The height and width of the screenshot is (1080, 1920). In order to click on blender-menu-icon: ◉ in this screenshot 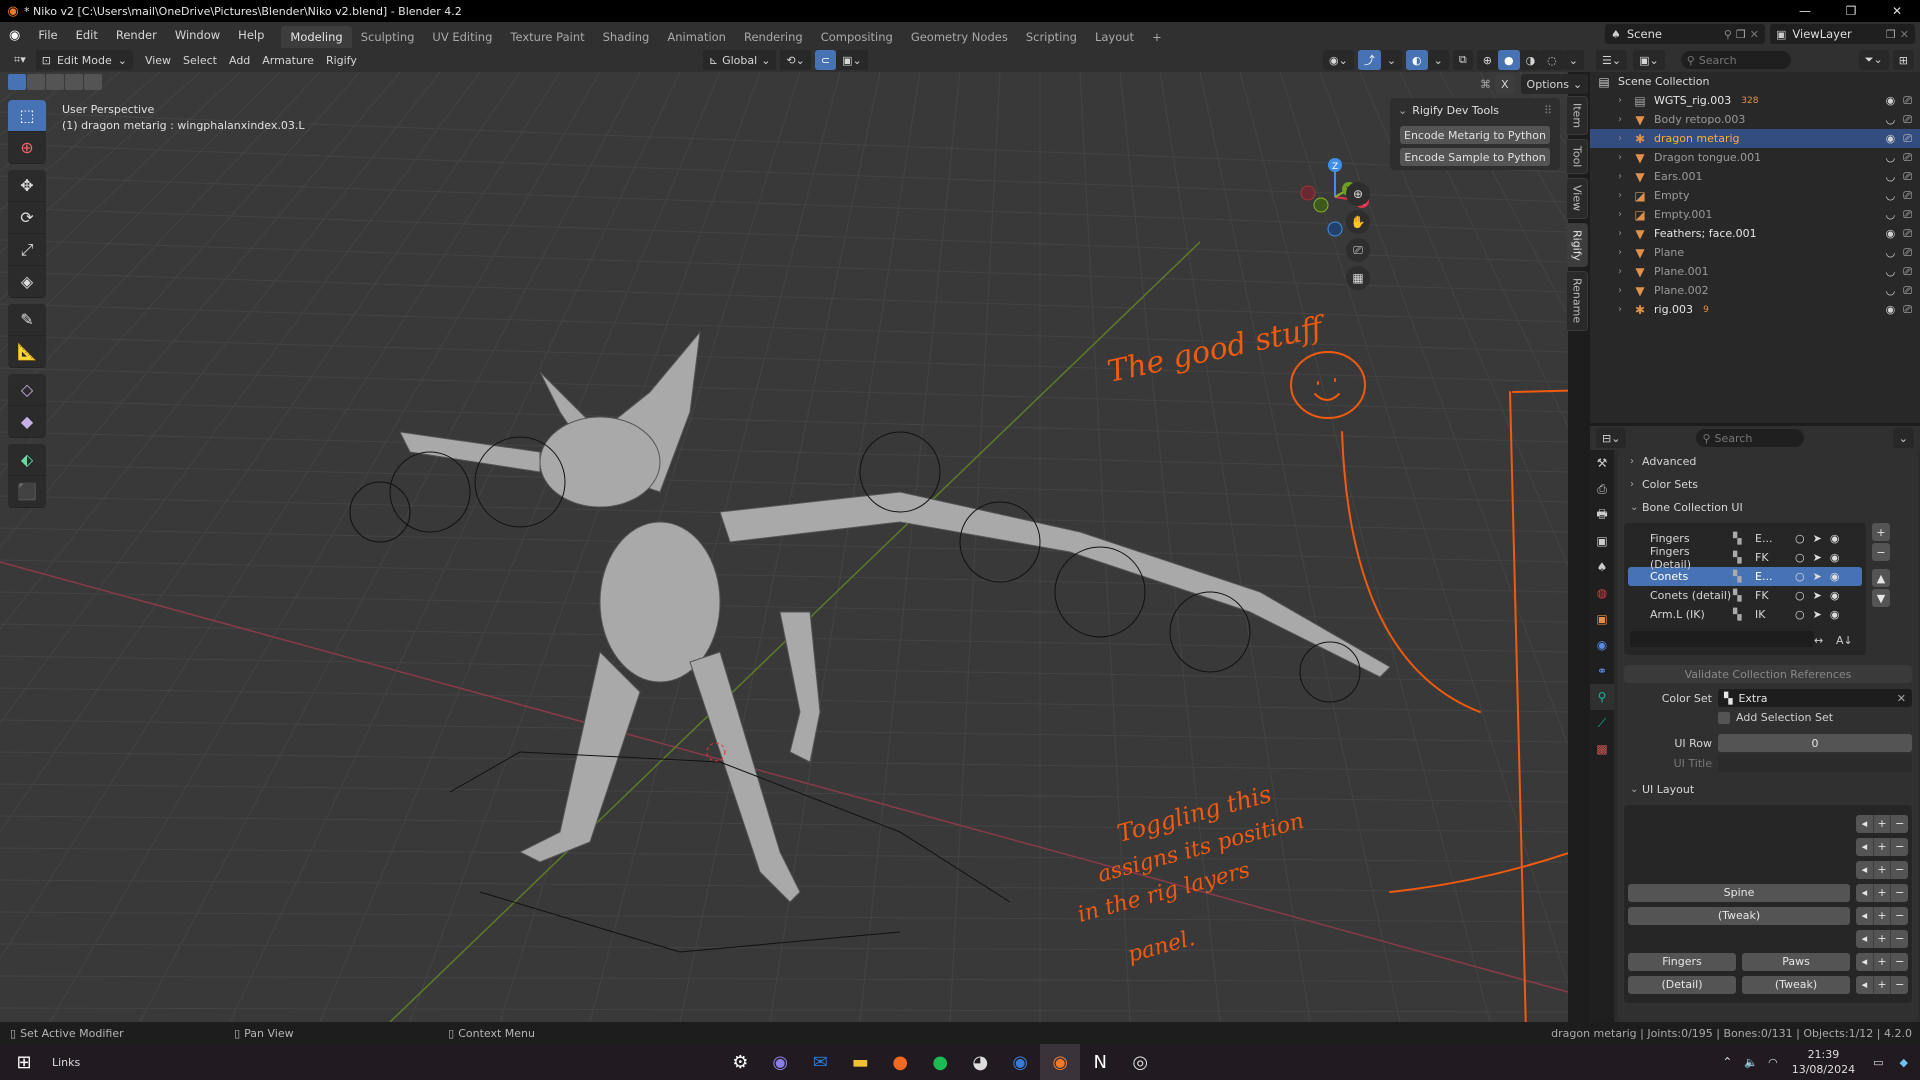, I will do `click(14, 35)`.